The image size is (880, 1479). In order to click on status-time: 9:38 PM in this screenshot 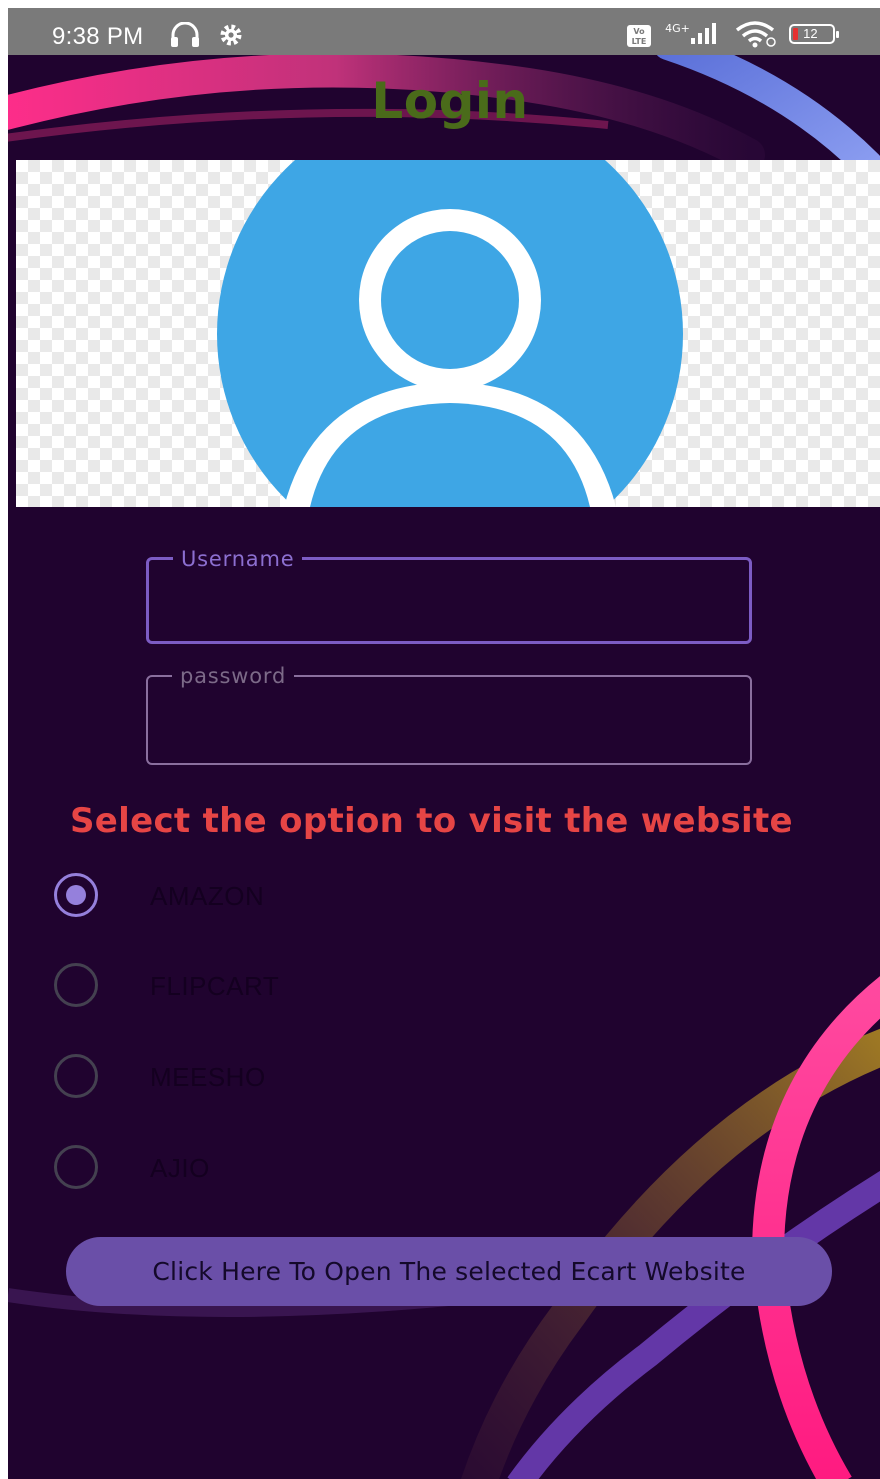, I will do `click(98, 36)`.